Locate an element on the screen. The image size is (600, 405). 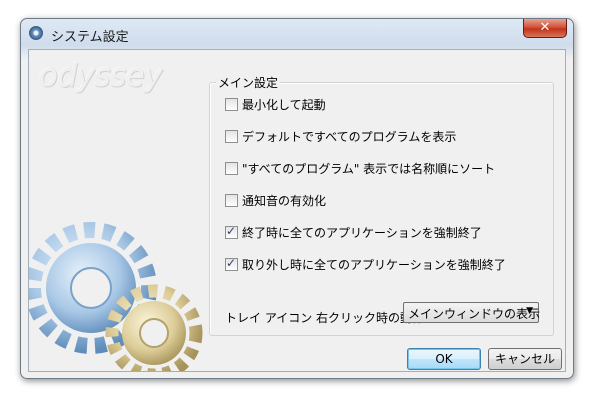
main-settings-legend: メイン設定 is located at coordinates (248, 82).